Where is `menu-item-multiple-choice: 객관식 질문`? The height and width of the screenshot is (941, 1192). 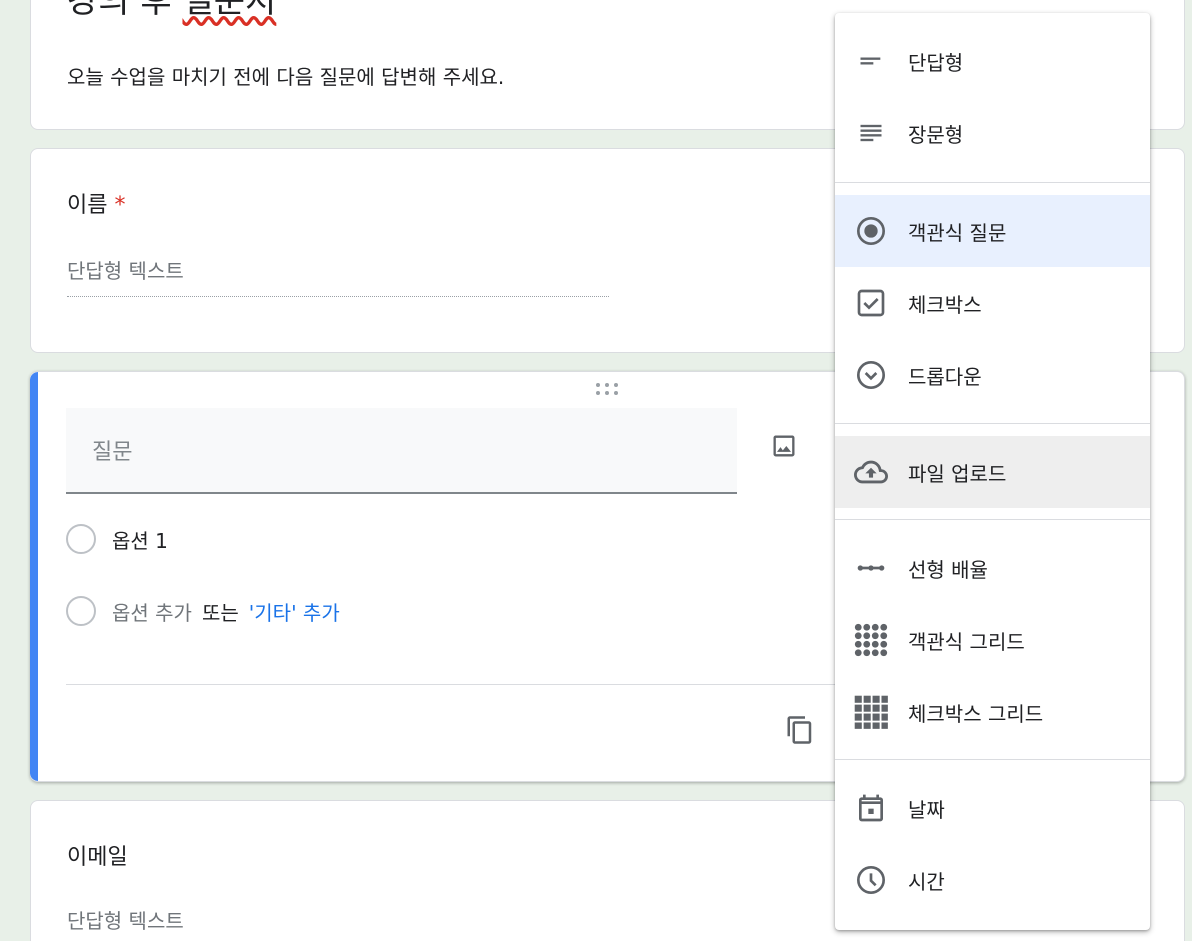
menu-item-multiple-choice: 객관식 질문 is located at coordinates (992, 231).